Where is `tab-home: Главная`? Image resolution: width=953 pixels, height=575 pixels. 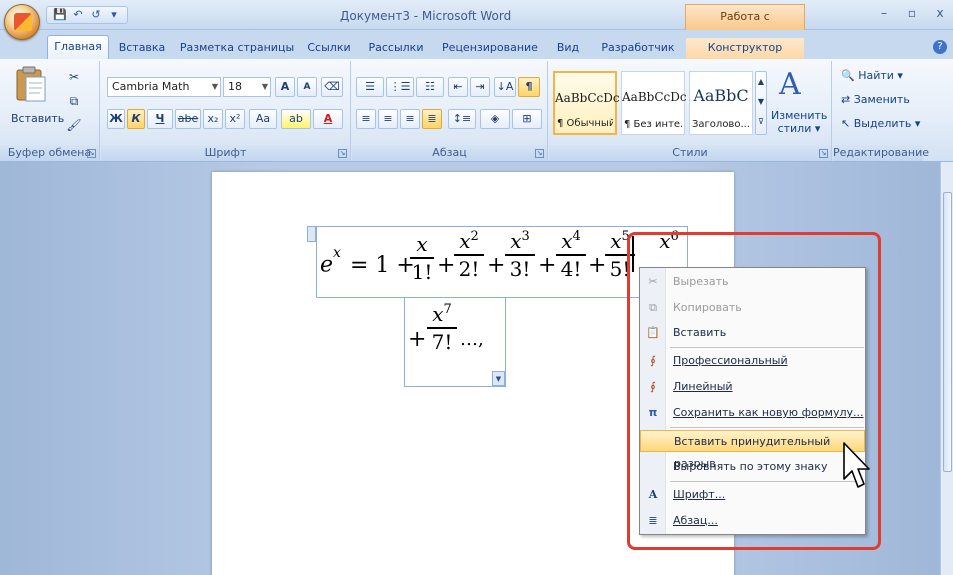
tab-home: Главная is located at coordinates (78, 47).